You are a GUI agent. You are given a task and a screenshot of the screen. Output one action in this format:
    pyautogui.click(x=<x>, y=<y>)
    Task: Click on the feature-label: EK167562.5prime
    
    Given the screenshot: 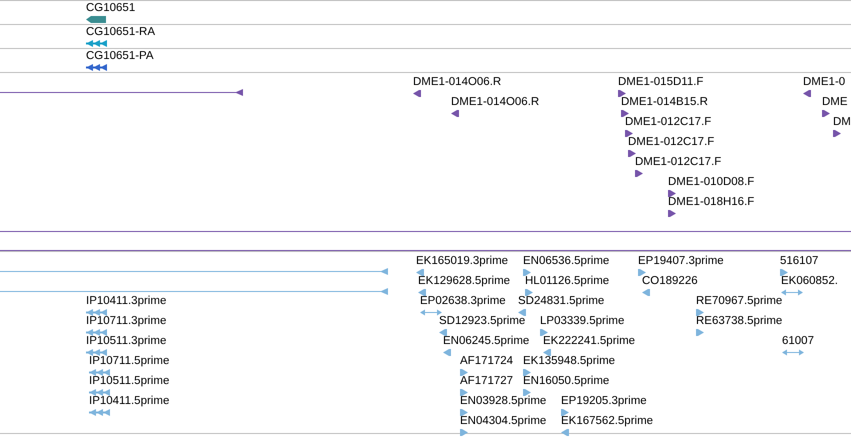 What is the action you would take?
    pyautogui.click(x=607, y=421)
    